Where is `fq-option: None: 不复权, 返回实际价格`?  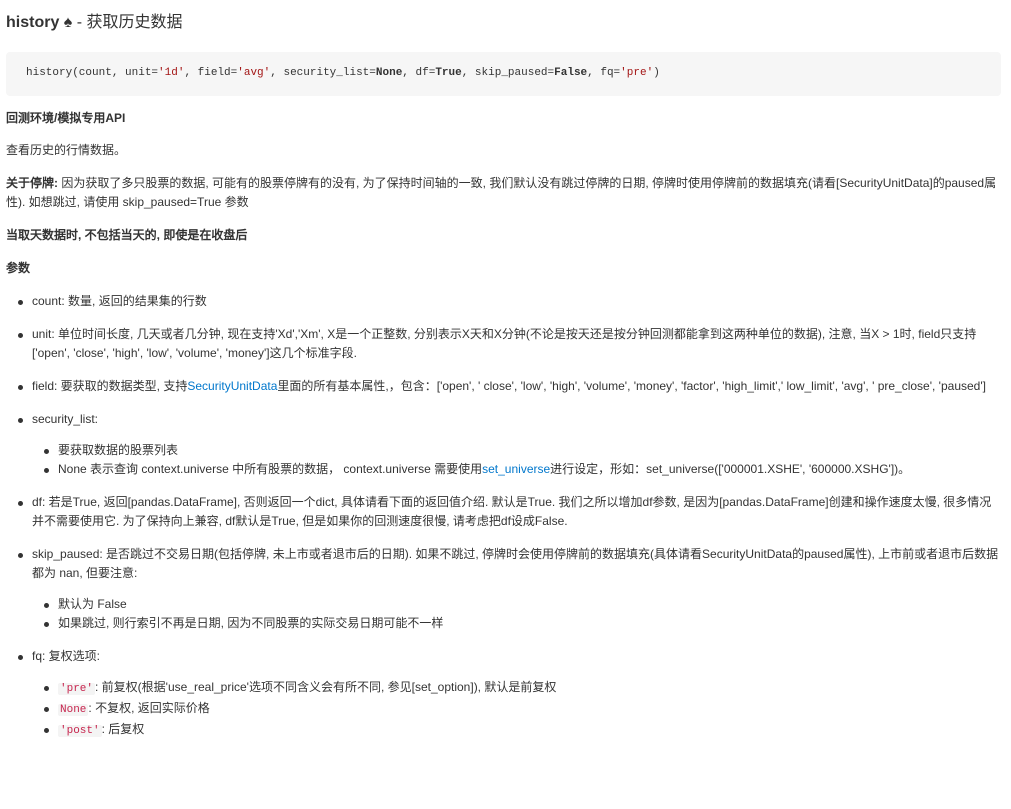
fq-option: None: 不复权, 返回实际价格 is located at coordinates (522, 709).